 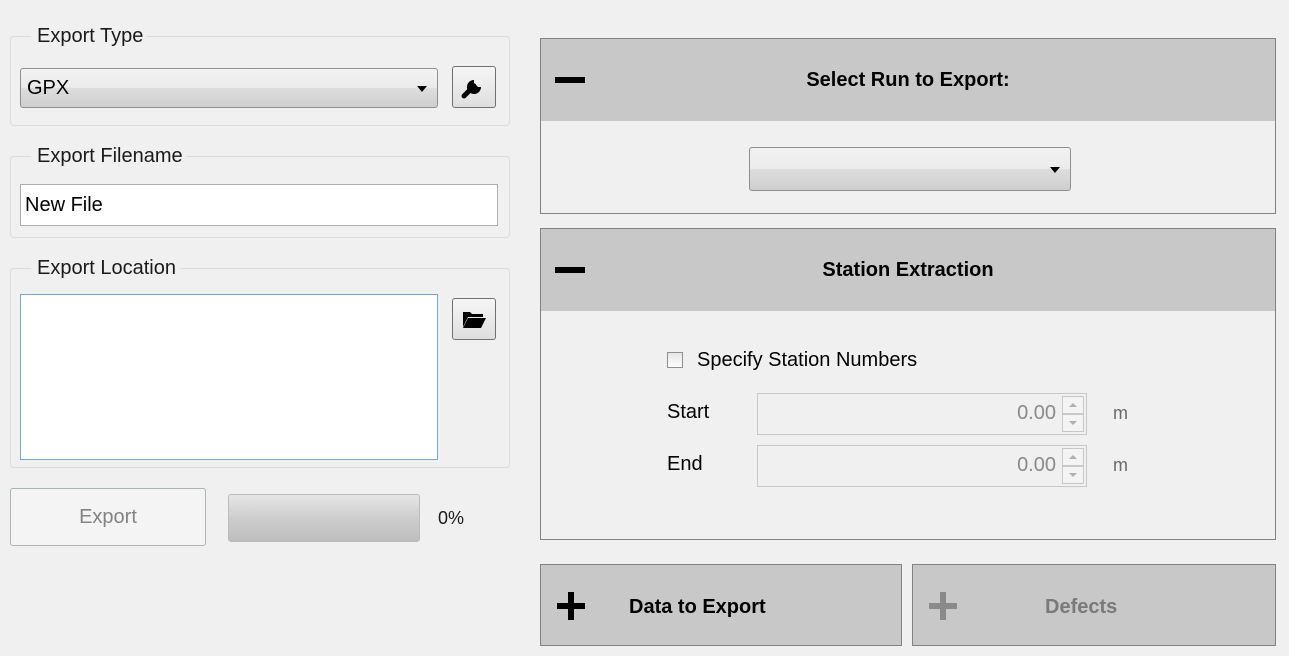 What do you see at coordinates (807, 359) in the screenshot?
I see `specify-station-label: Specify Station Numbers` at bounding box center [807, 359].